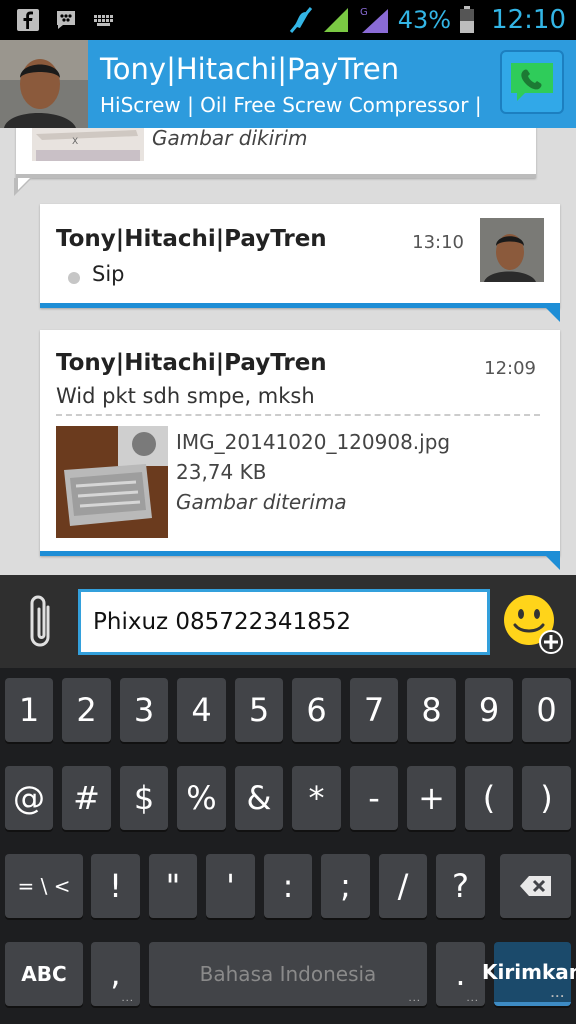 The height and width of the screenshot is (1024, 576). I want to click on key-close-paren: ), so click(546, 798).